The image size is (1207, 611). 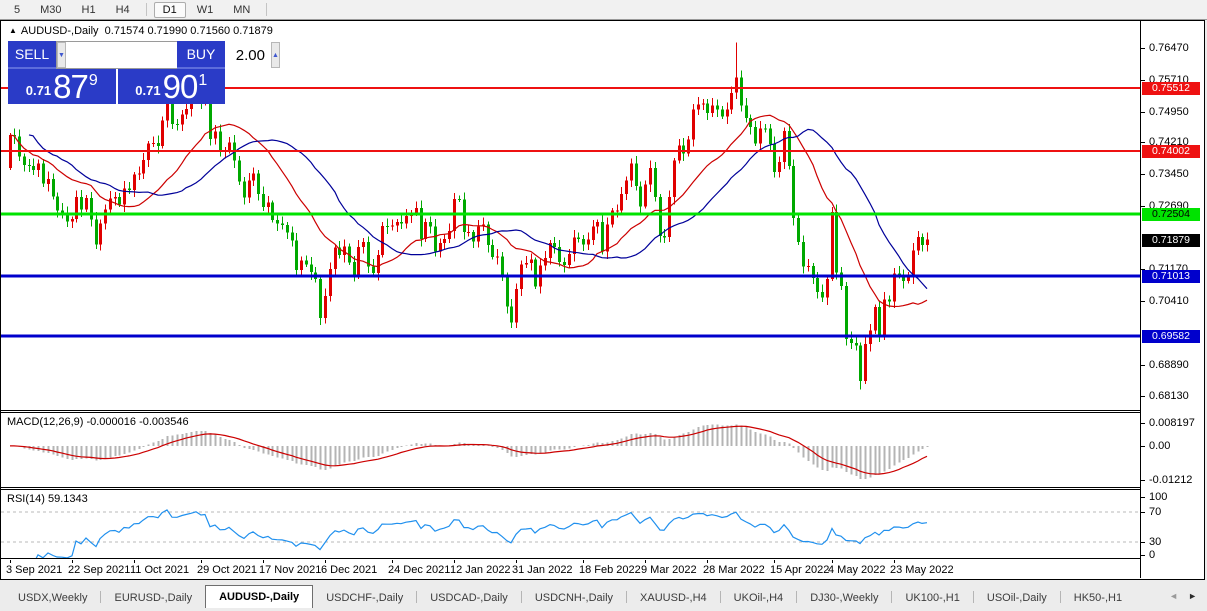 I want to click on sell-price-prefix: 0.71, so click(x=38, y=90).